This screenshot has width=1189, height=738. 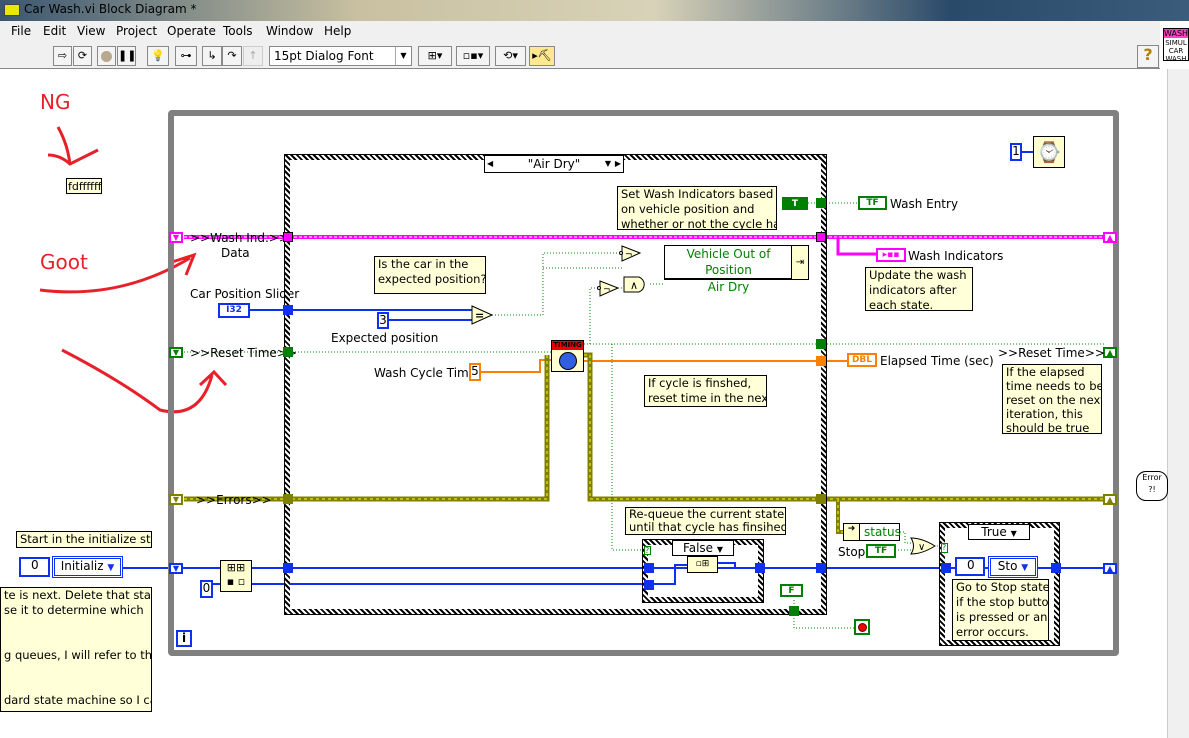 What do you see at coordinates (288, 310) in the screenshot?
I see `tunnel-car-position` at bounding box center [288, 310].